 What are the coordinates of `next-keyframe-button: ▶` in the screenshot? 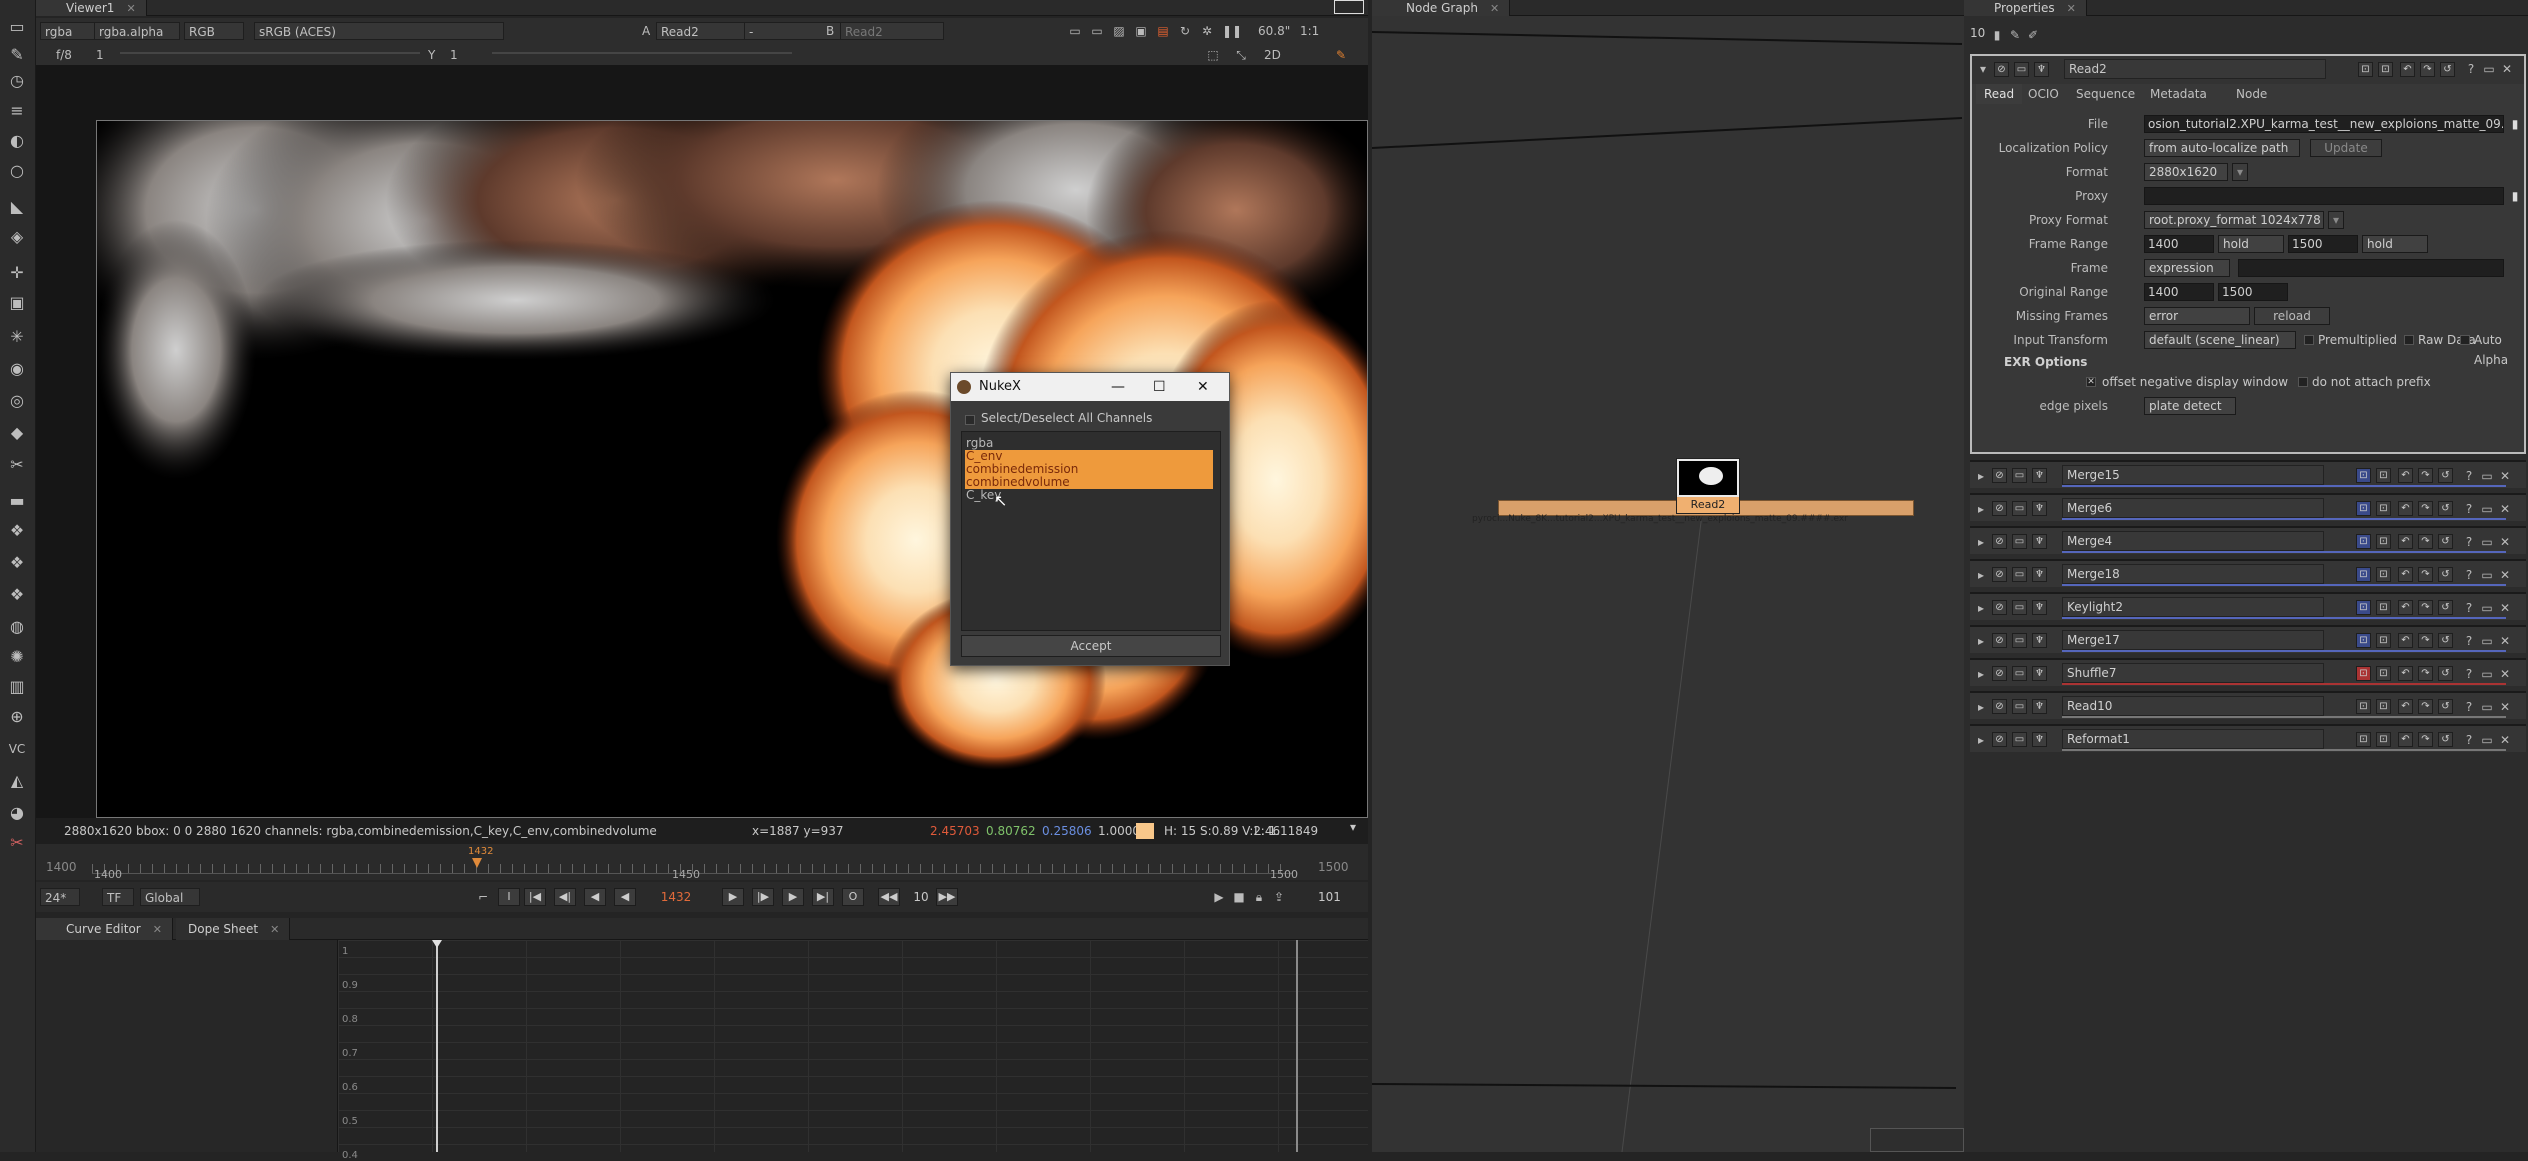 It's located at (793, 897).